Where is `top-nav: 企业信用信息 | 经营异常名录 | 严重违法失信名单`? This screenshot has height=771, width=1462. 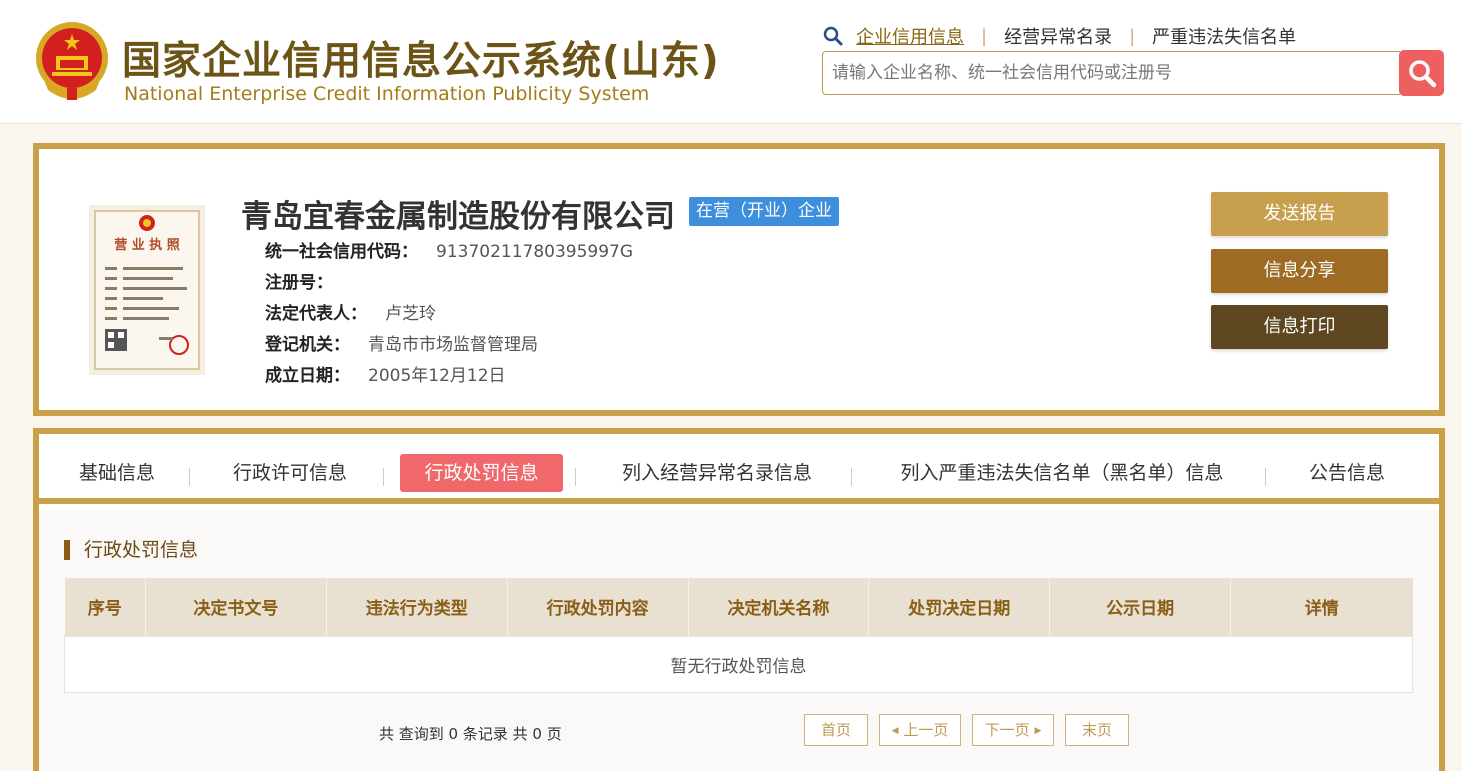 top-nav: 企业信用信息 | 经营异常名录 | 严重违法失信名单 is located at coordinates (1059, 36).